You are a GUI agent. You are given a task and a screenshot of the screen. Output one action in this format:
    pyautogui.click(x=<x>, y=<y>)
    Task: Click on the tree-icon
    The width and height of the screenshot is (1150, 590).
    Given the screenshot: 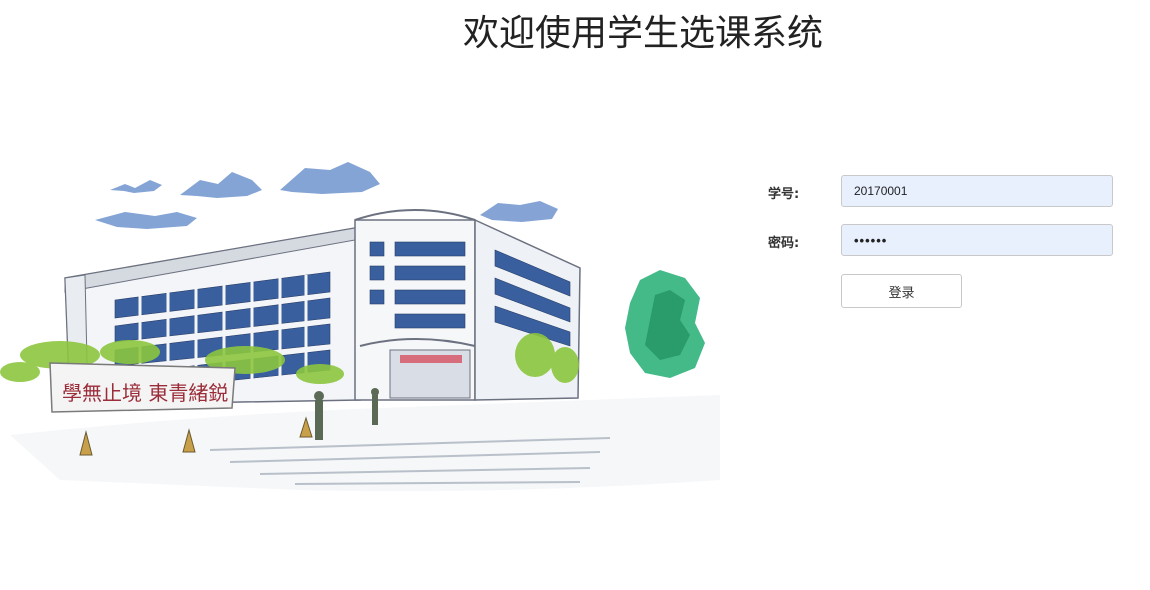 What is the action you would take?
    pyautogui.click(x=665, y=324)
    